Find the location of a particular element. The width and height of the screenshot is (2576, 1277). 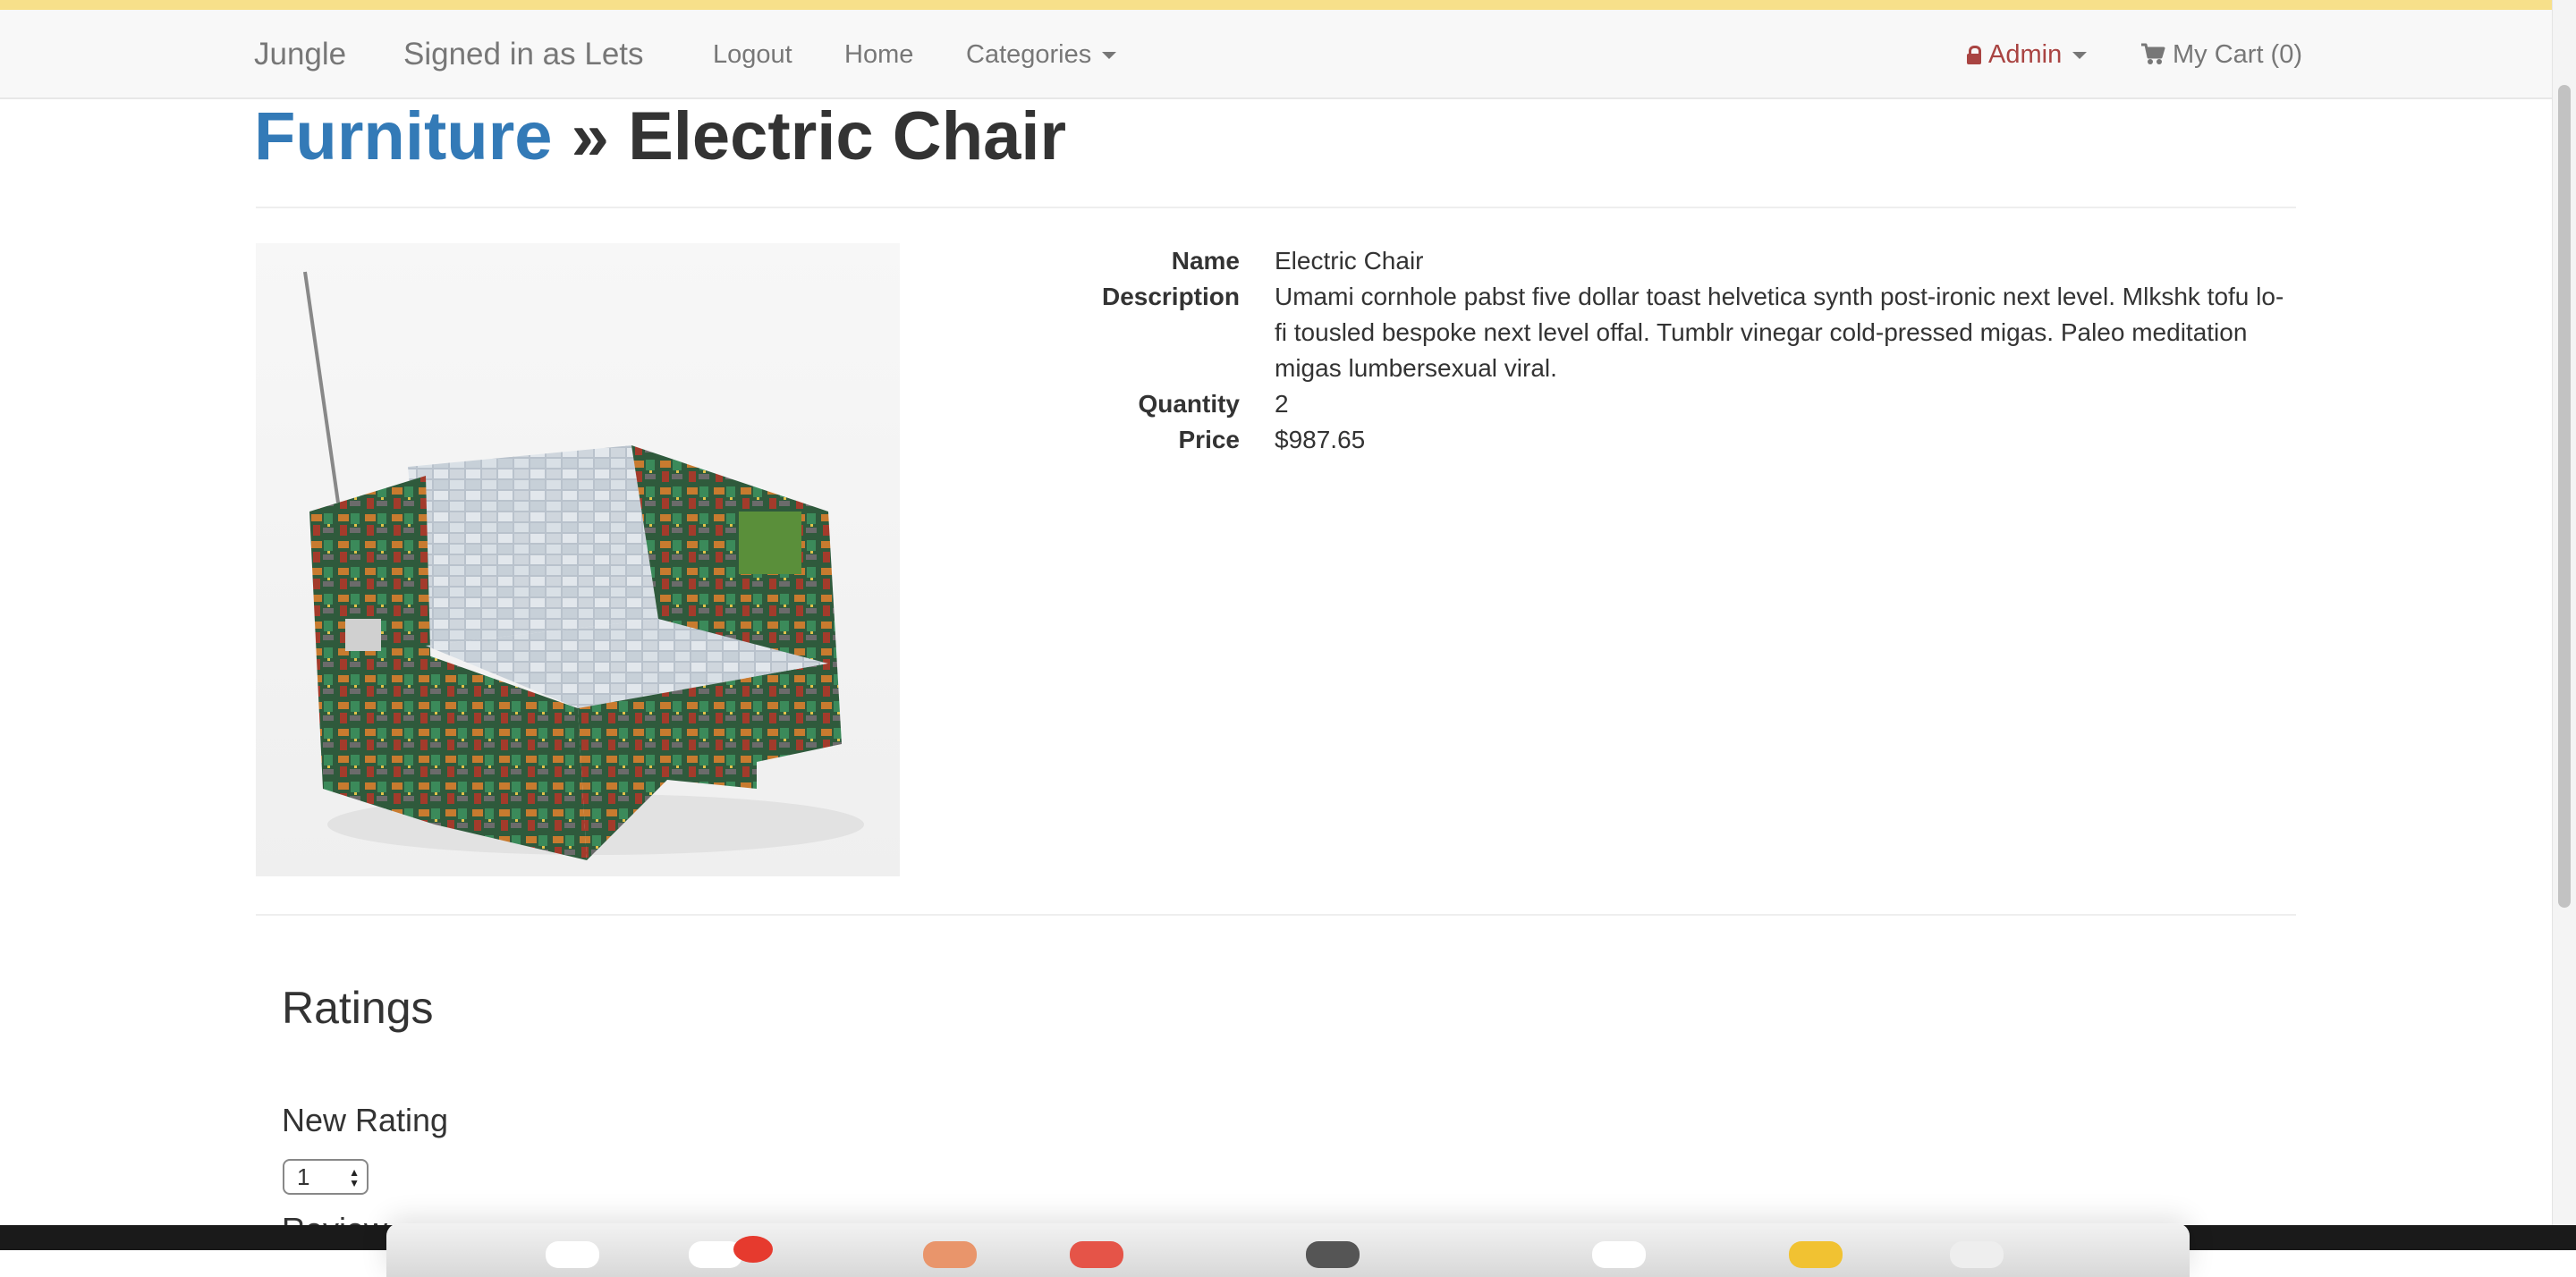

rating-select-value: 1 is located at coordinates (303, 1176).